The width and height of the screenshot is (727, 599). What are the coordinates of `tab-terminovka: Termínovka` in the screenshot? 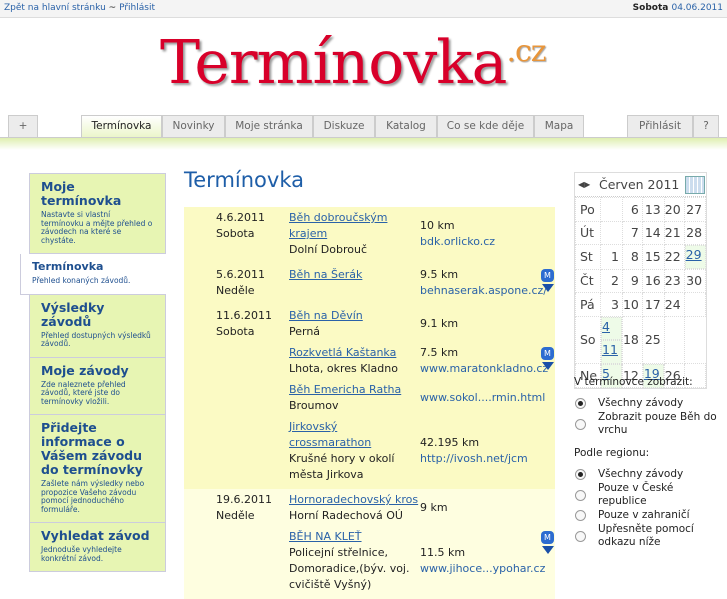 It's located at (121, 127).